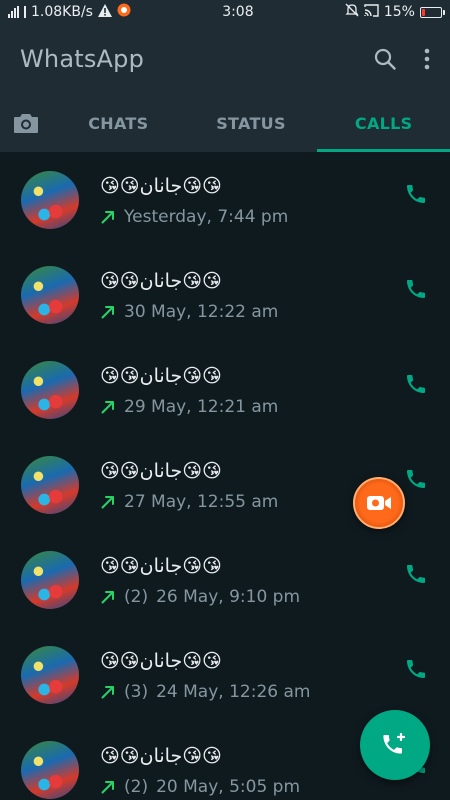  I want to click on call-info: 😘😘جانان😘😘 (2) 26 May, 9:10 pm, so click(275, 580).